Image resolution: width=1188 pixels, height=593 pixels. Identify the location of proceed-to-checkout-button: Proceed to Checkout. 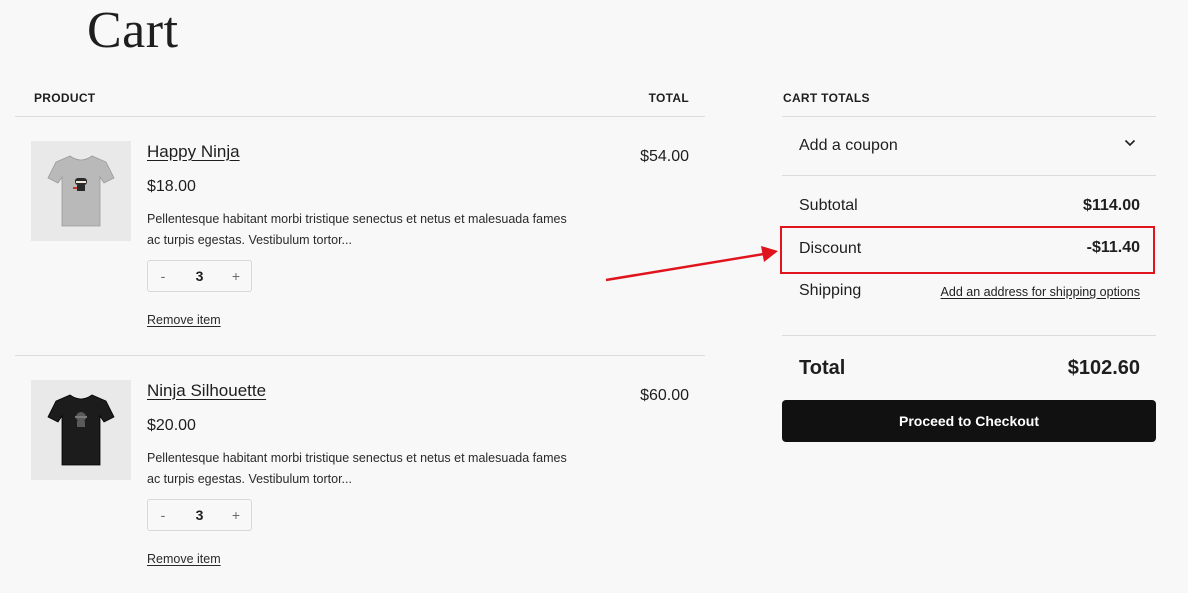
(969, 421).